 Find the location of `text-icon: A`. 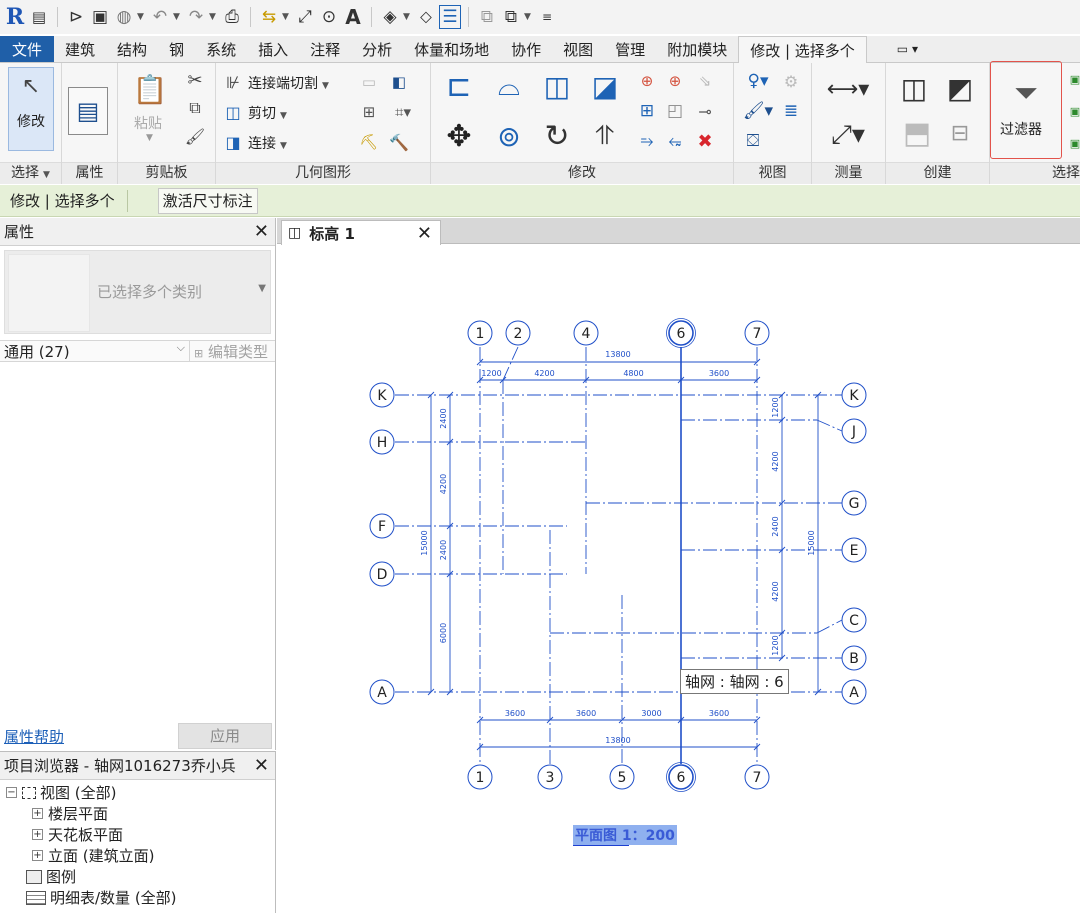

text-icon: A is located at coordinates (353, 17).